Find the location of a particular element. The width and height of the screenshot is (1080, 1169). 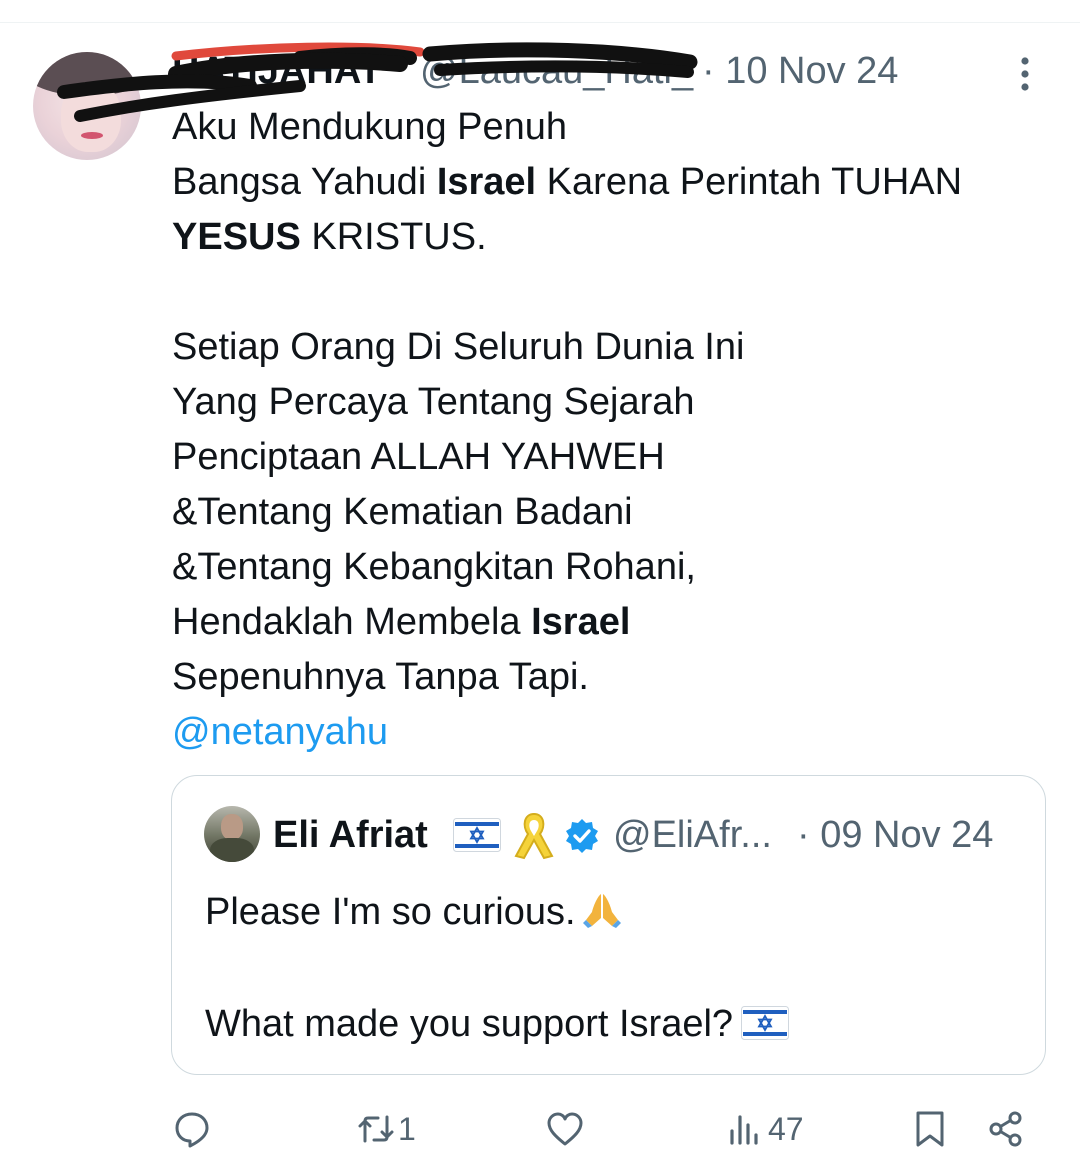

action-bar: 1 47 is located at coordinates (540, 1130).